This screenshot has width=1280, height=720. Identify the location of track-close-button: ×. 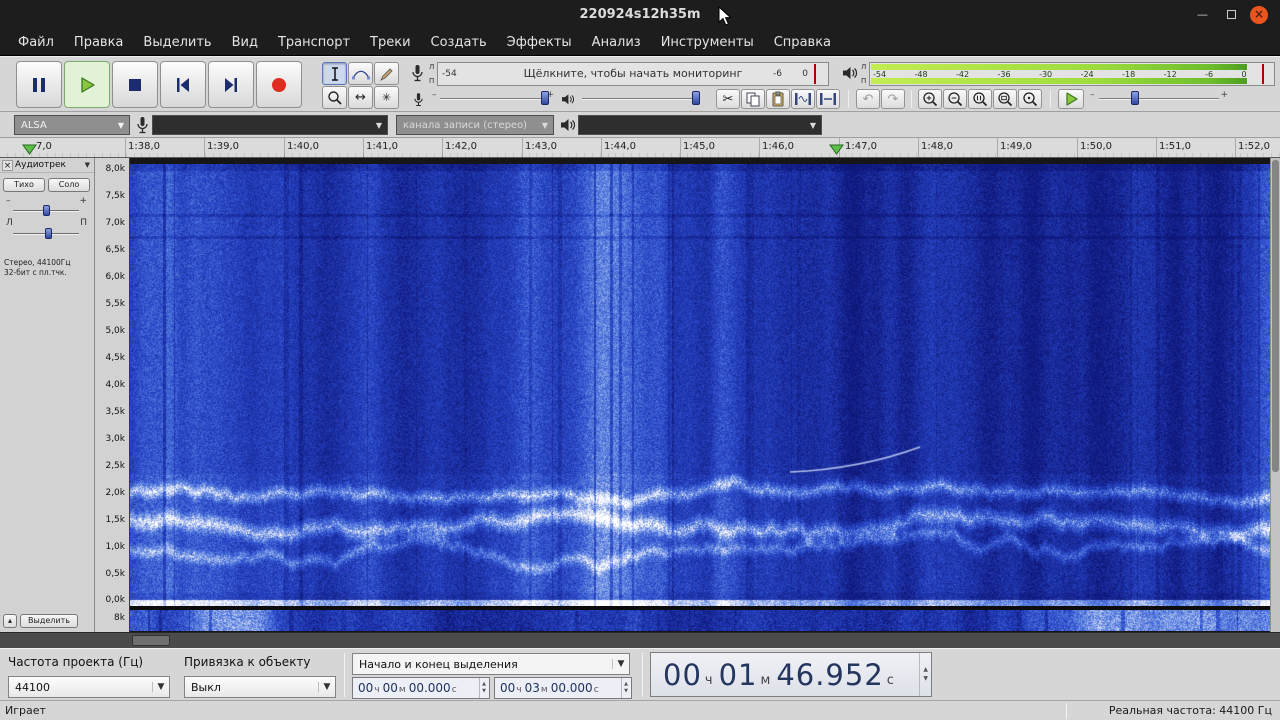
(7, 165).